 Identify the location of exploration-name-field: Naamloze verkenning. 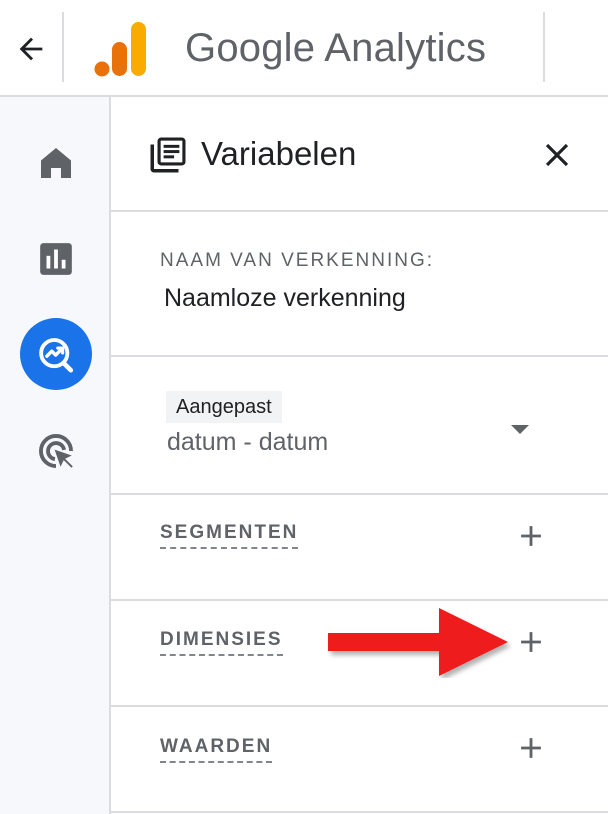
(285, 298).